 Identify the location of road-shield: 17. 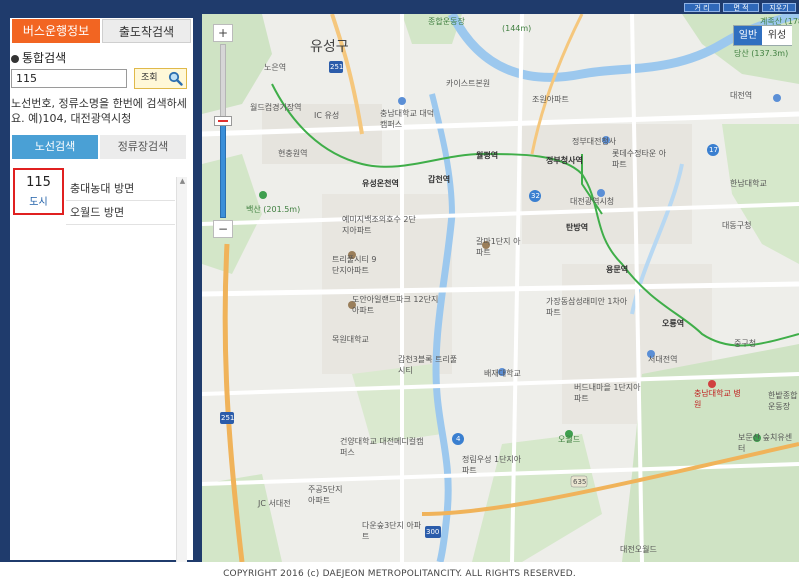
(713, 150).